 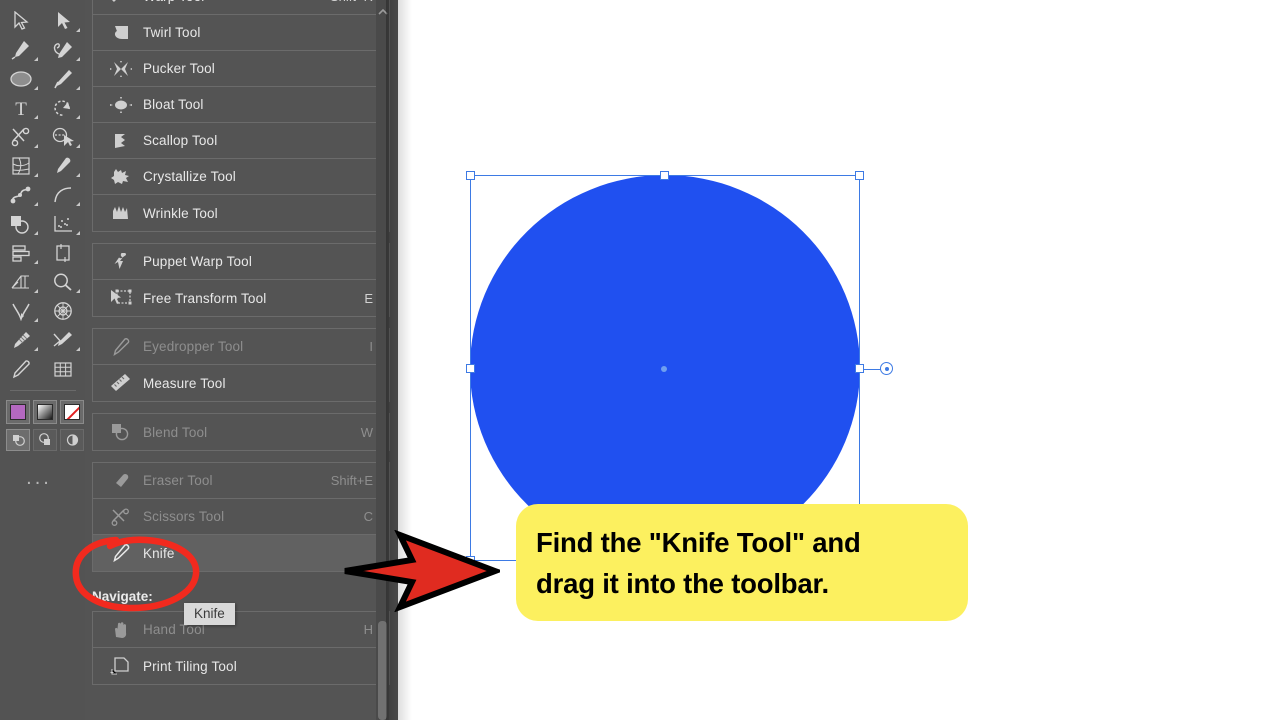 What do you see at coordinates (21, 165) in the screenshot?
I see `gradient-mesh-icon` at bounding box center [21, 165].